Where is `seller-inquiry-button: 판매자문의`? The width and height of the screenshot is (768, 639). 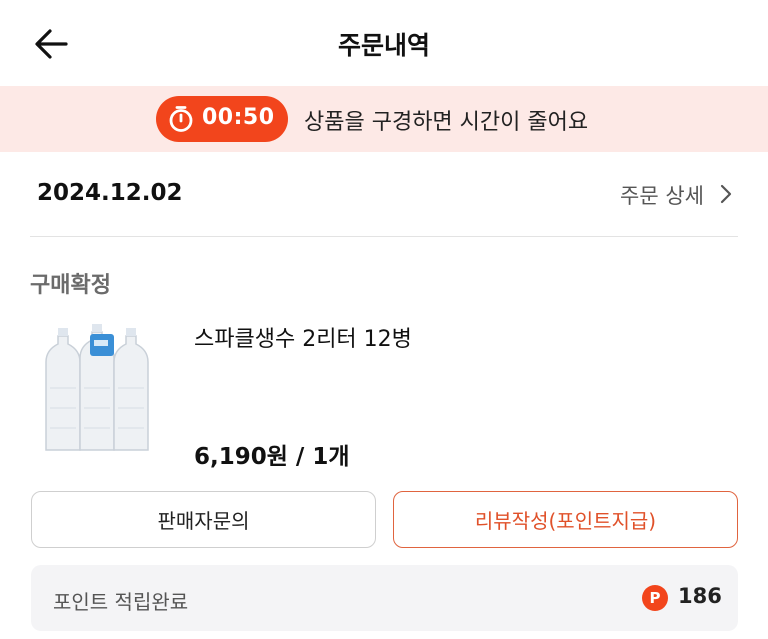
seller-inquiry-button: 판매자문의 is located at coordinates (203, 519).